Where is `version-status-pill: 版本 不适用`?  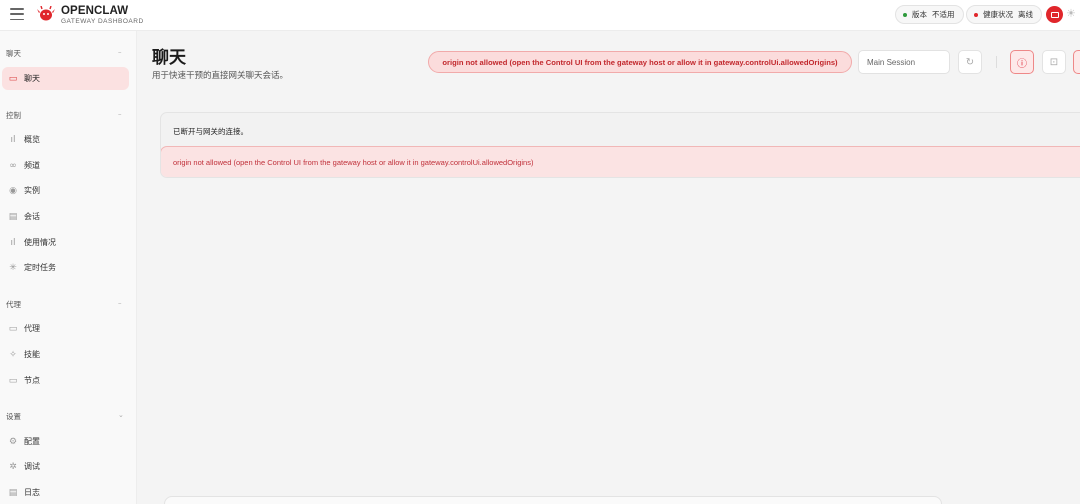 version-status-pill: 版本 不适用 is located at coordinates (929, 14).